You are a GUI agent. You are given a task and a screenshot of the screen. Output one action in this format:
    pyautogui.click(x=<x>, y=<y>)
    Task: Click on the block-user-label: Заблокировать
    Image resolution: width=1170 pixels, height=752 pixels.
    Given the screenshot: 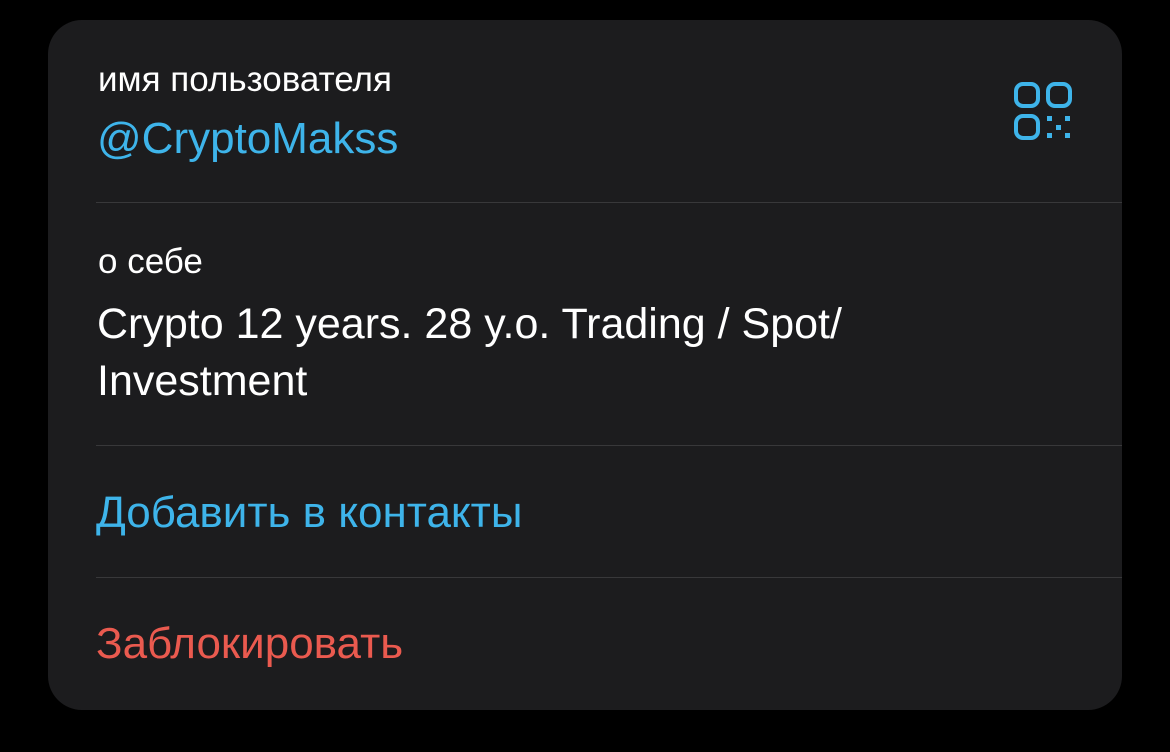 What is the action you would take?
    pyautogui.click(x=250, y=643)
    